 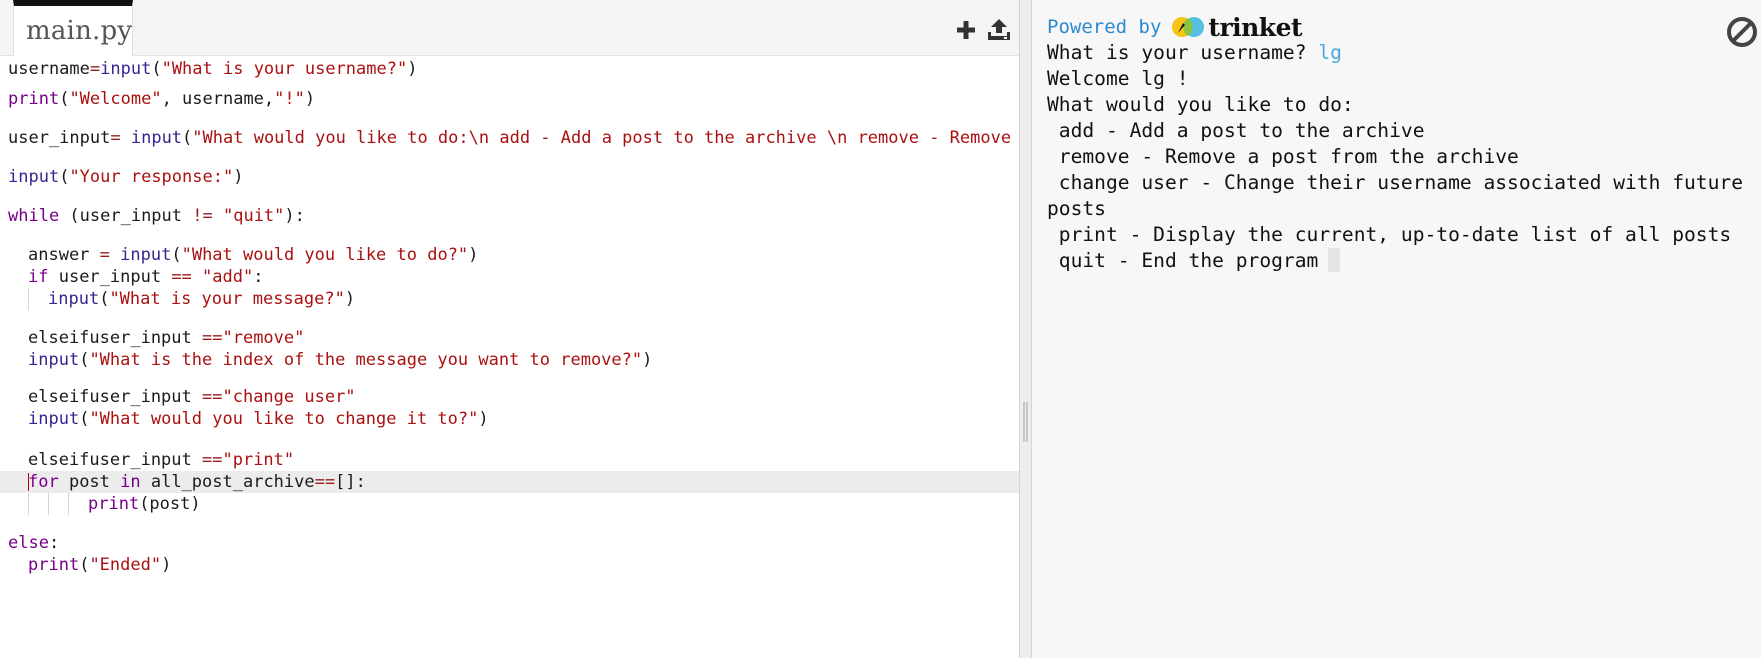 I want to click on console-prompt: What is your username?, so click(x=1183, y=52).